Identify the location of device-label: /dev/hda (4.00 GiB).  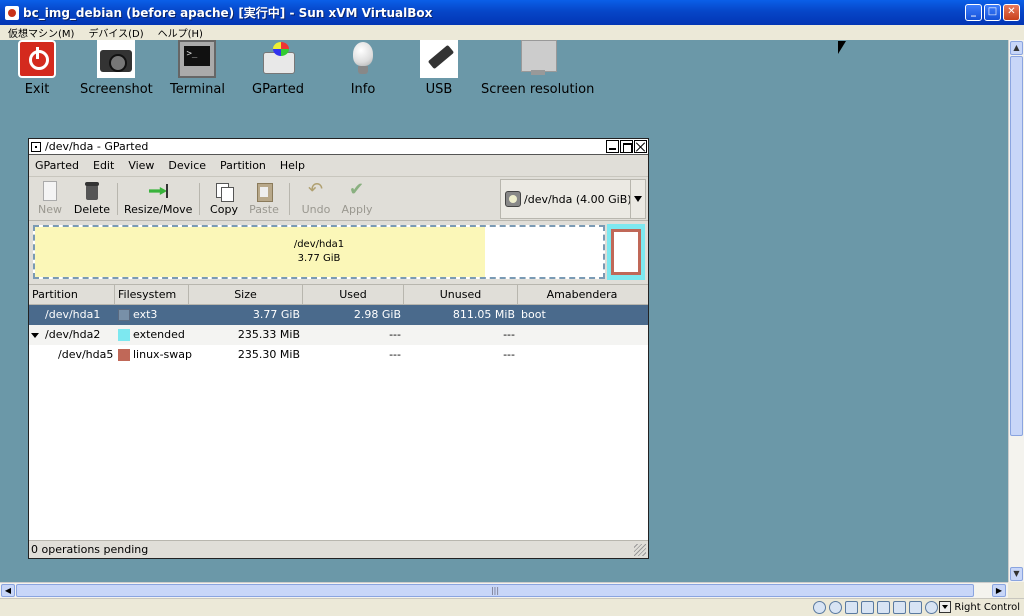
(578, 199).